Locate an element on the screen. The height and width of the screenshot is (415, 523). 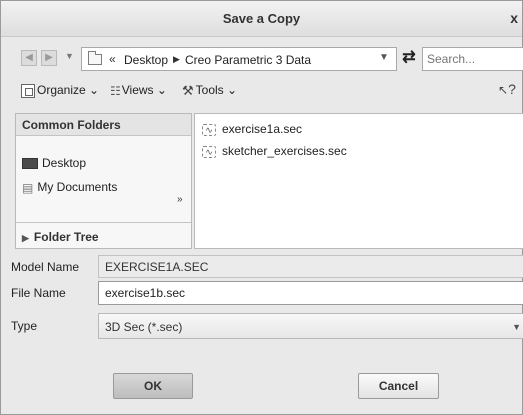
file-list-item: ∿ sketcher_exercises.sec is located at coordinates (274, 151).